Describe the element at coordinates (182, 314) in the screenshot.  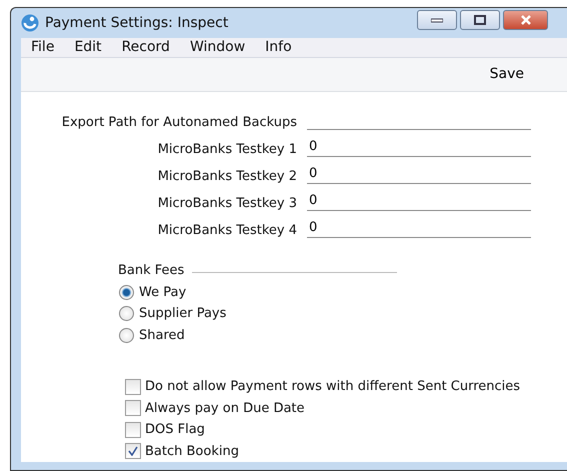
I see `radio-label: Supplier Pays` at that location.